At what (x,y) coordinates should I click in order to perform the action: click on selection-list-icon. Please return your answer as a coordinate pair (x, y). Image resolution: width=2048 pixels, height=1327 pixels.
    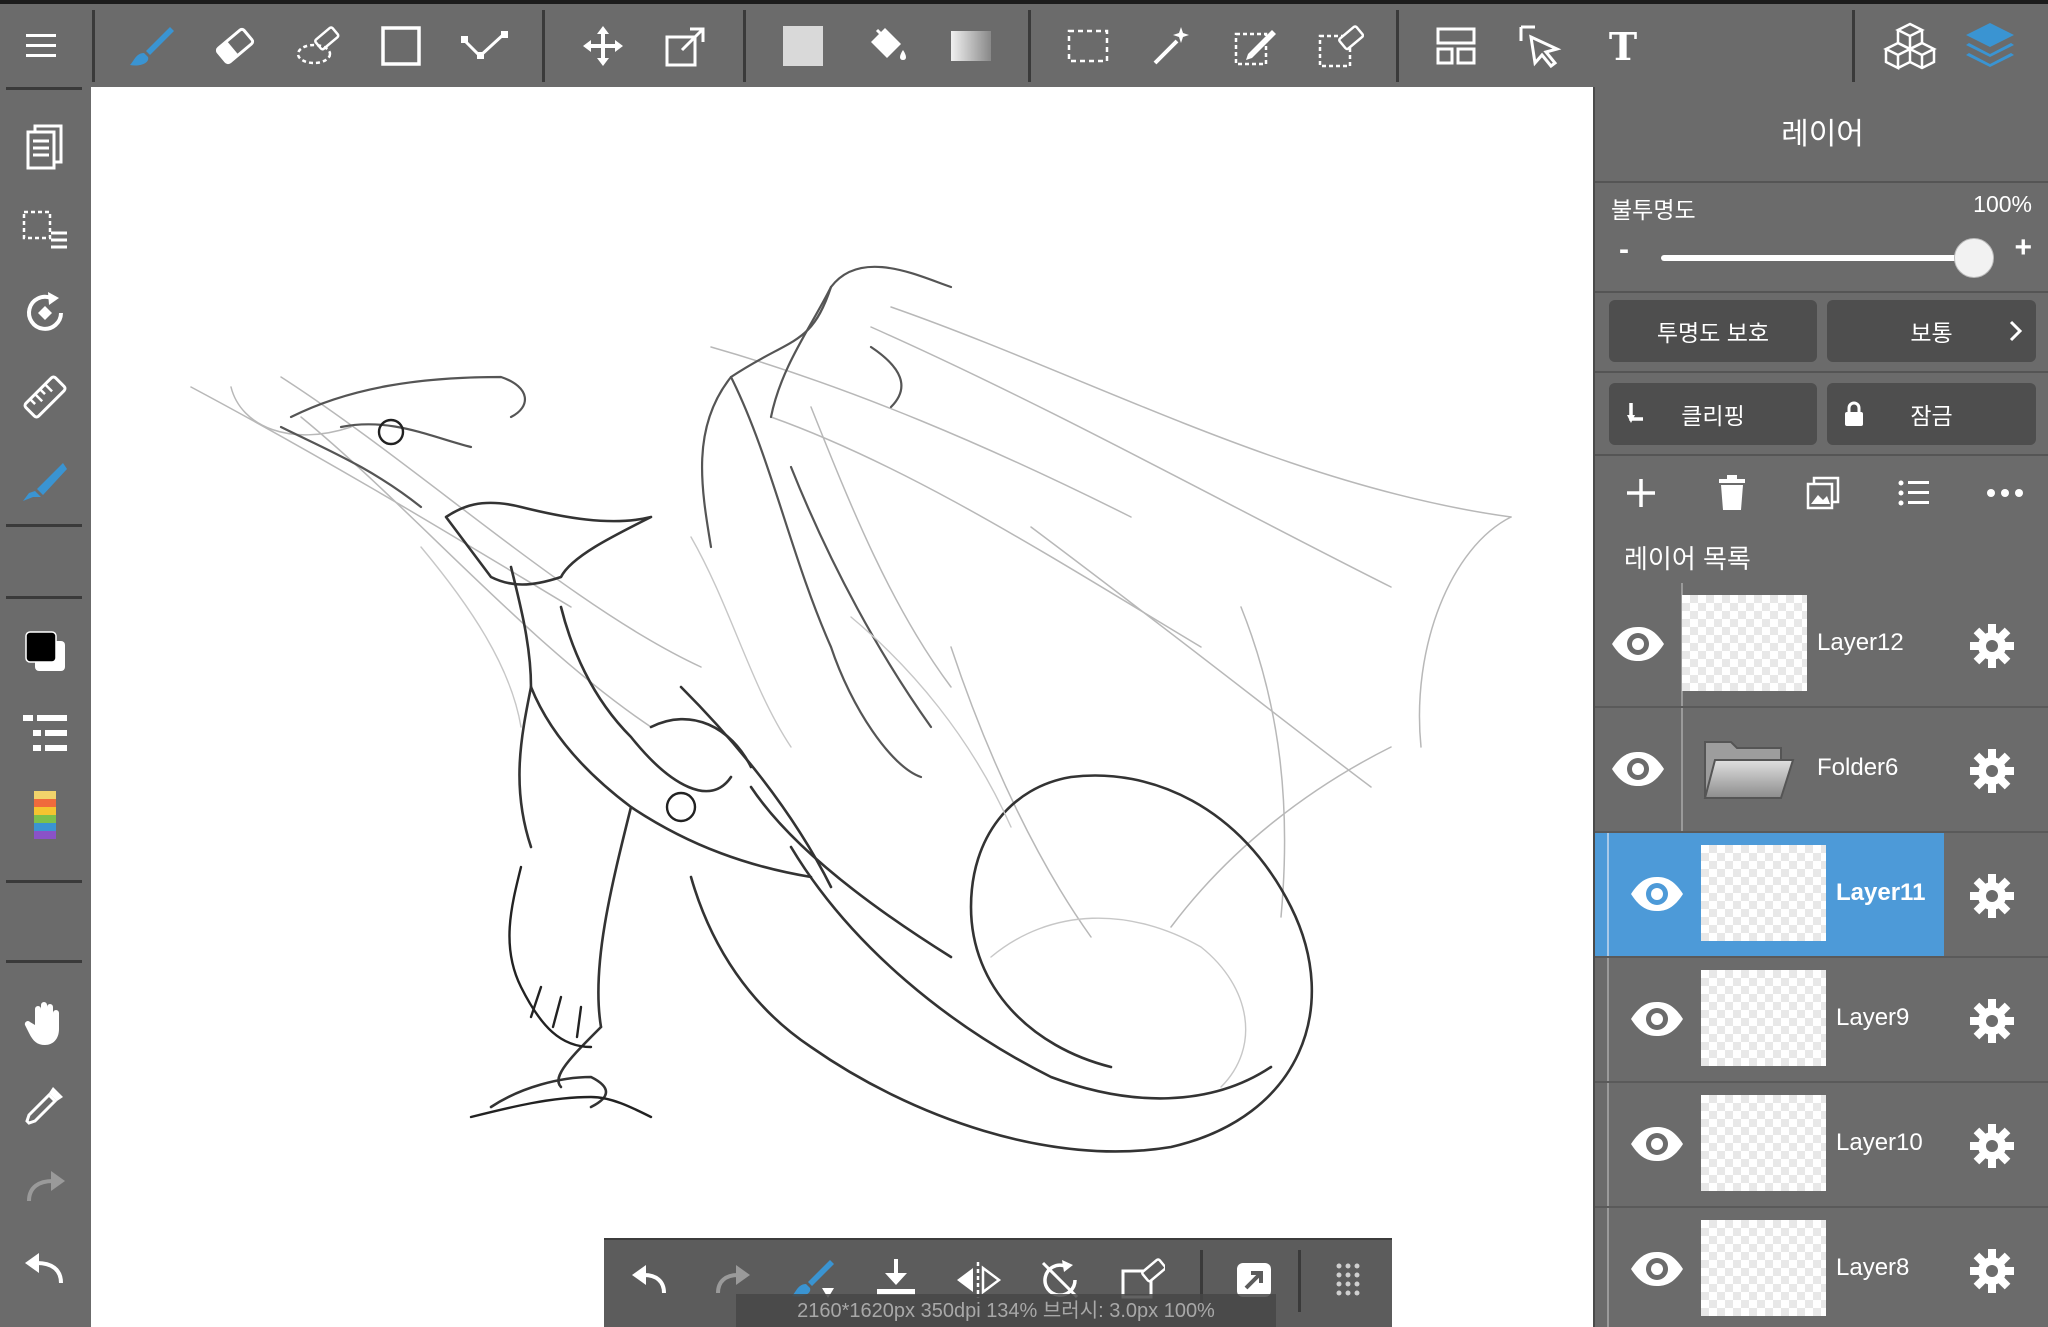
    Looking at the image, I should click on (45, 231).